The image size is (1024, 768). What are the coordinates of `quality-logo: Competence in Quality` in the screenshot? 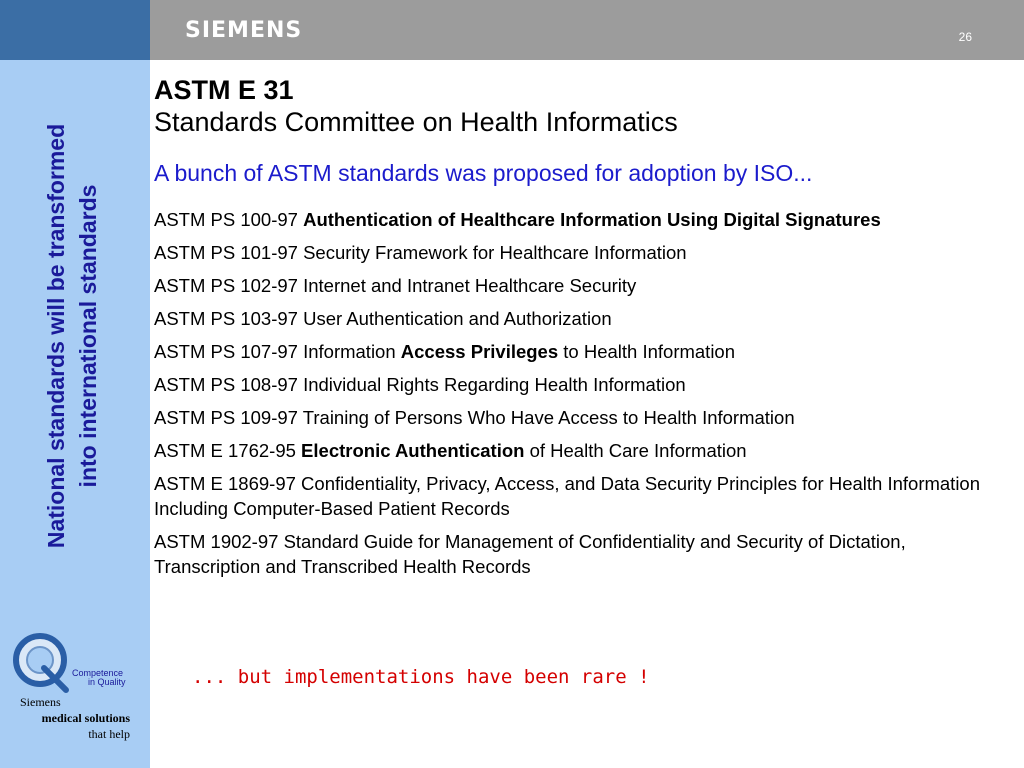 It's located at (69, 663).